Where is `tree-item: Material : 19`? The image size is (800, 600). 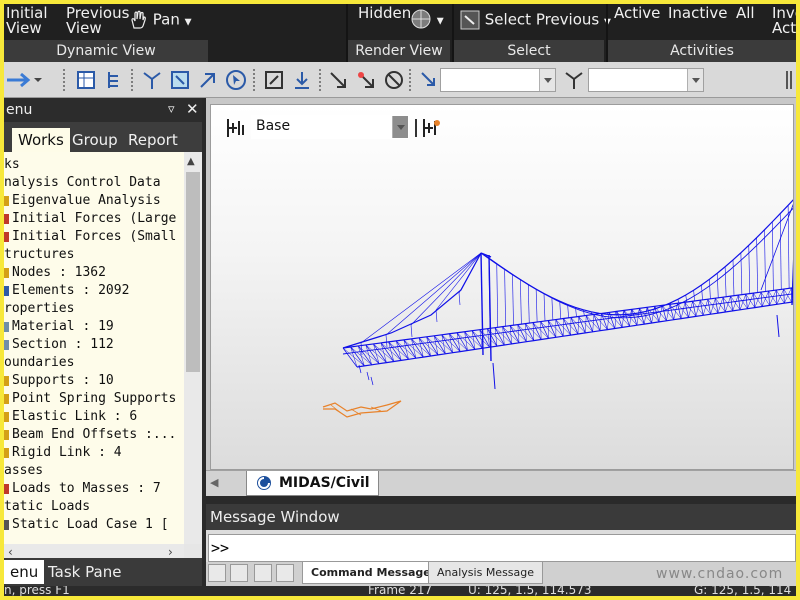 tree-item: Material : 19 is located at coordinates (59, 327).